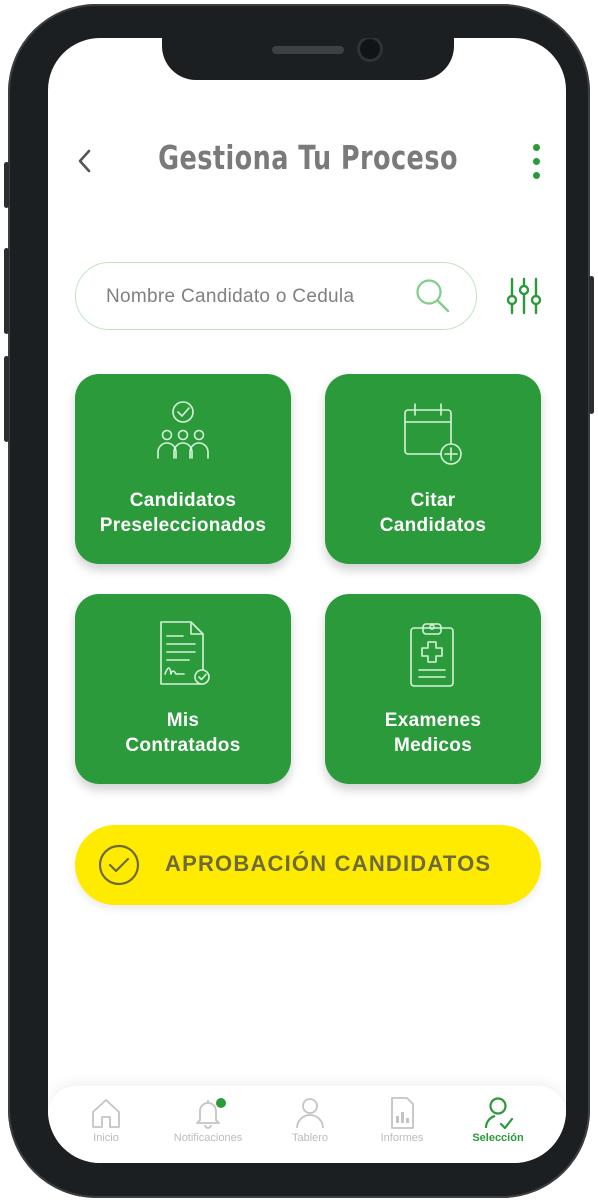 The width and height of the screenshot is (598, 1202). I want to click on notch, so click(308, 59).